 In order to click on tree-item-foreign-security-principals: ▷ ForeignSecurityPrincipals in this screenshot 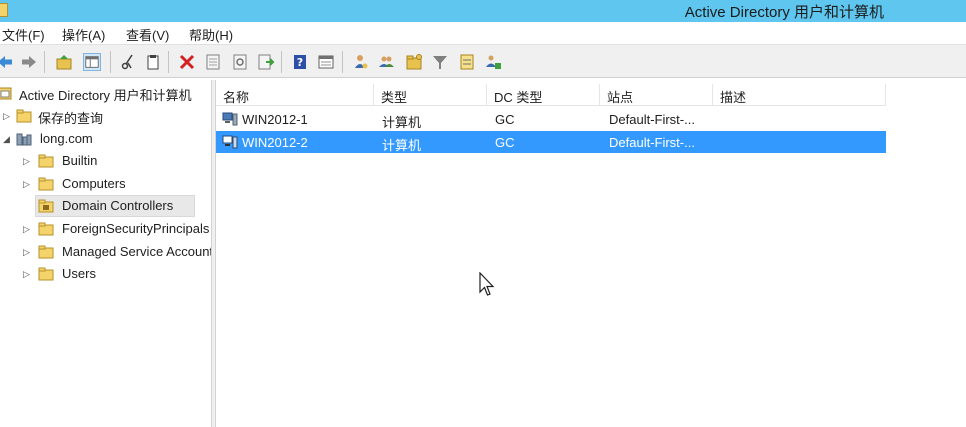, I will do `click(105, 229)`.